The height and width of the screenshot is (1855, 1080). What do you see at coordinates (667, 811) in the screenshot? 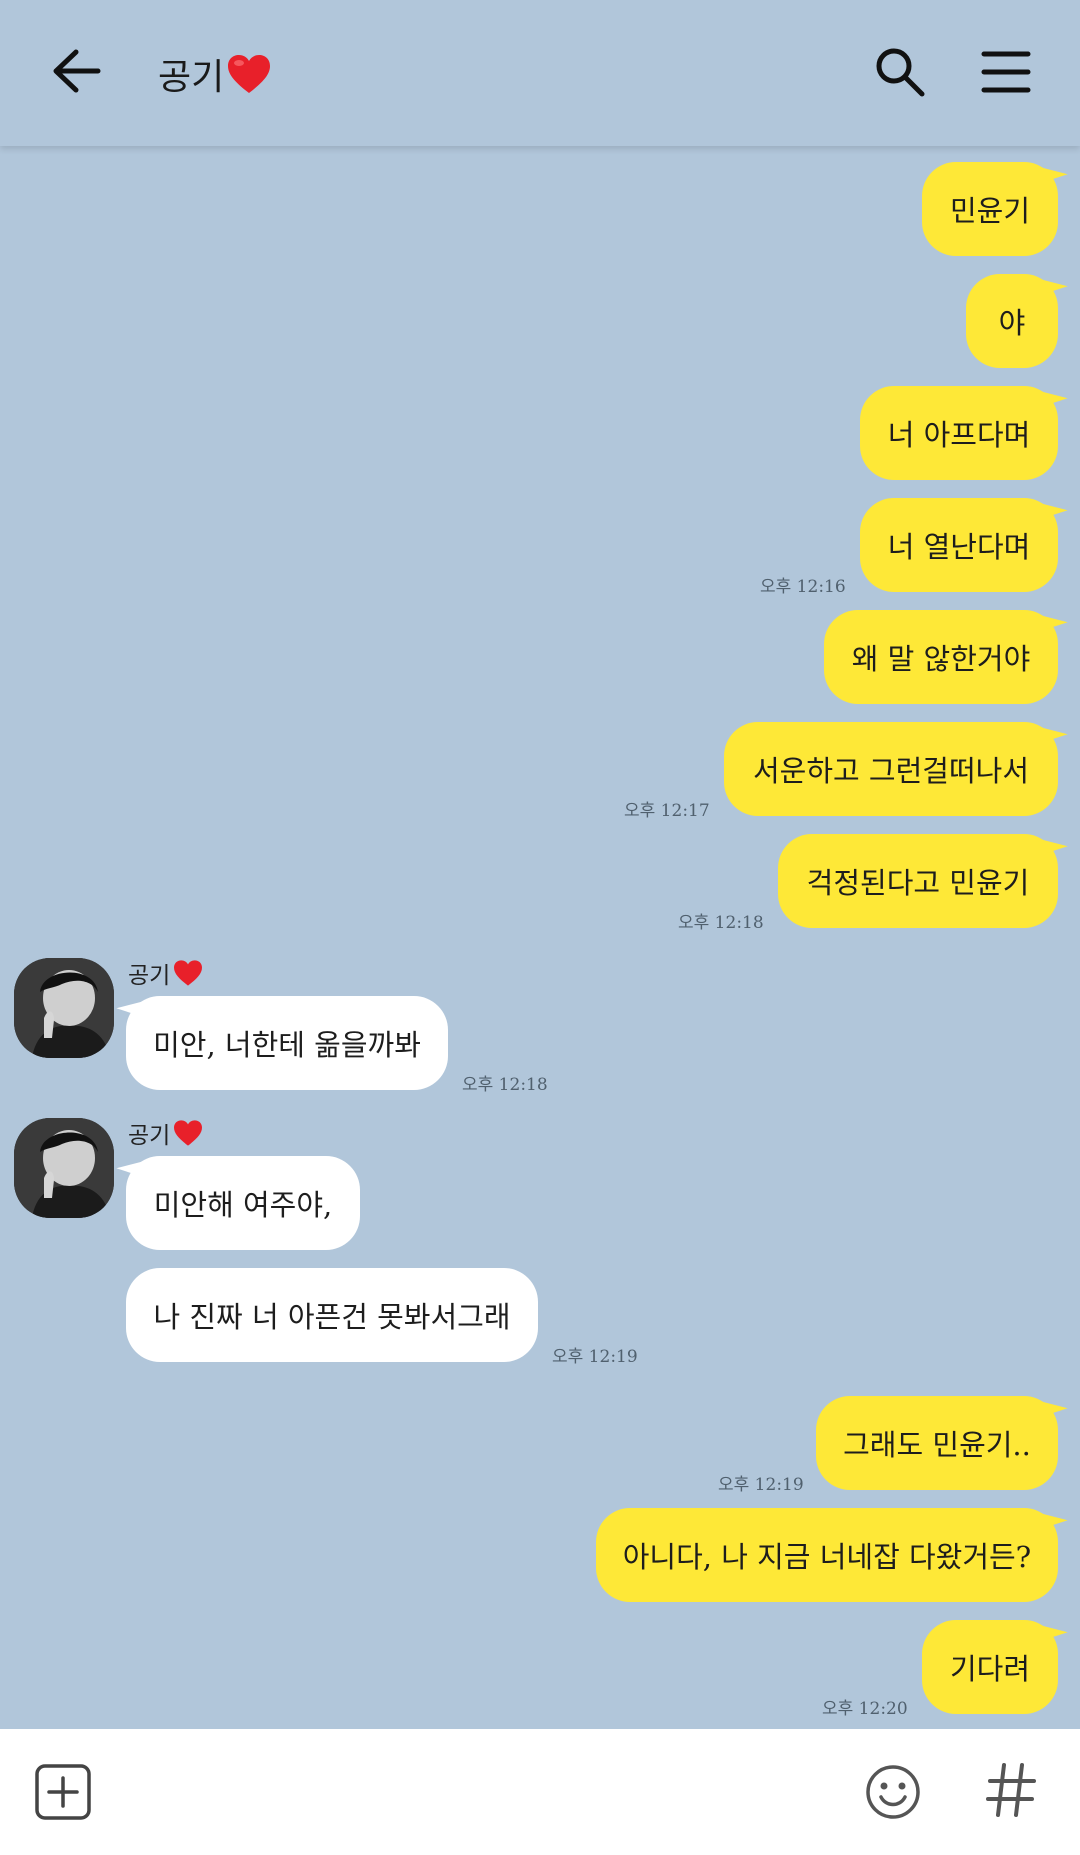
I see `message-time: 오후 12:17` at bounding box center [667, 811].